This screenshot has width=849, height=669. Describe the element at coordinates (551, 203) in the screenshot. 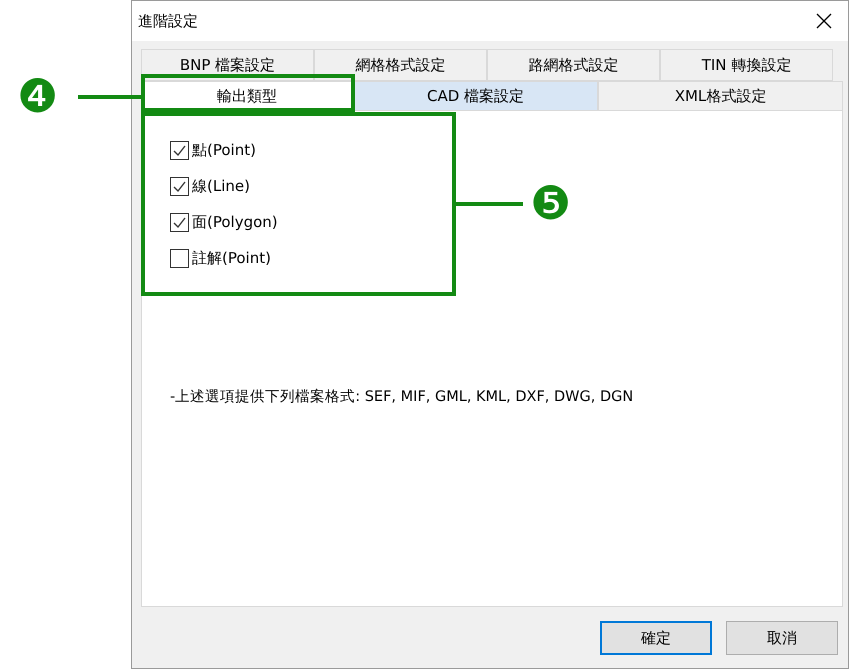

I see `callout-number: ❺` at that location.